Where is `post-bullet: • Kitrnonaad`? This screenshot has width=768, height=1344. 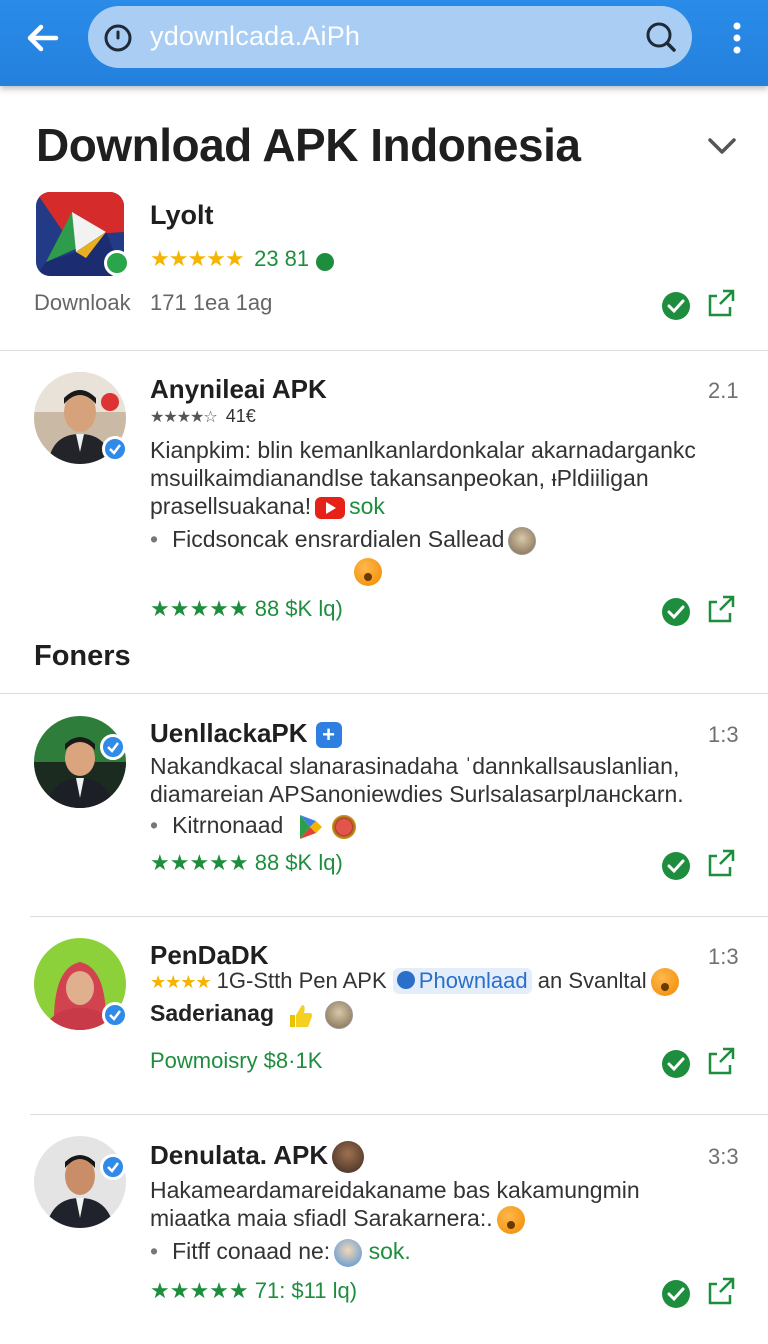
post-bullet: • Kitrnonaad is located at coordinates (254, 826).